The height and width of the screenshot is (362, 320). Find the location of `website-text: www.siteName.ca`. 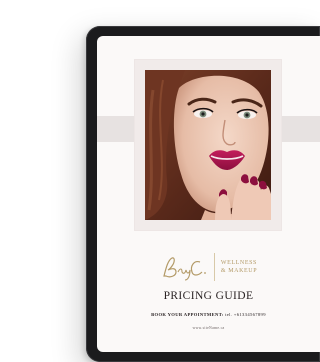

website-text: www.siteName.ca is located at coordinates (208, 328).